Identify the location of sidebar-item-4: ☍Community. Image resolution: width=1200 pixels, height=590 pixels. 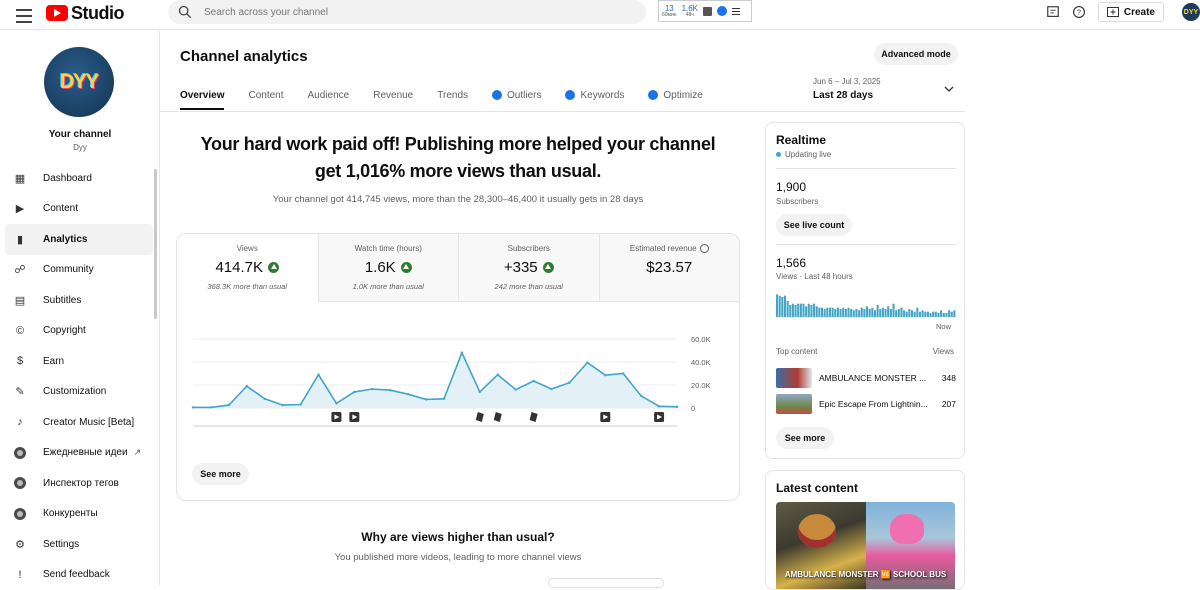
(79, 270).